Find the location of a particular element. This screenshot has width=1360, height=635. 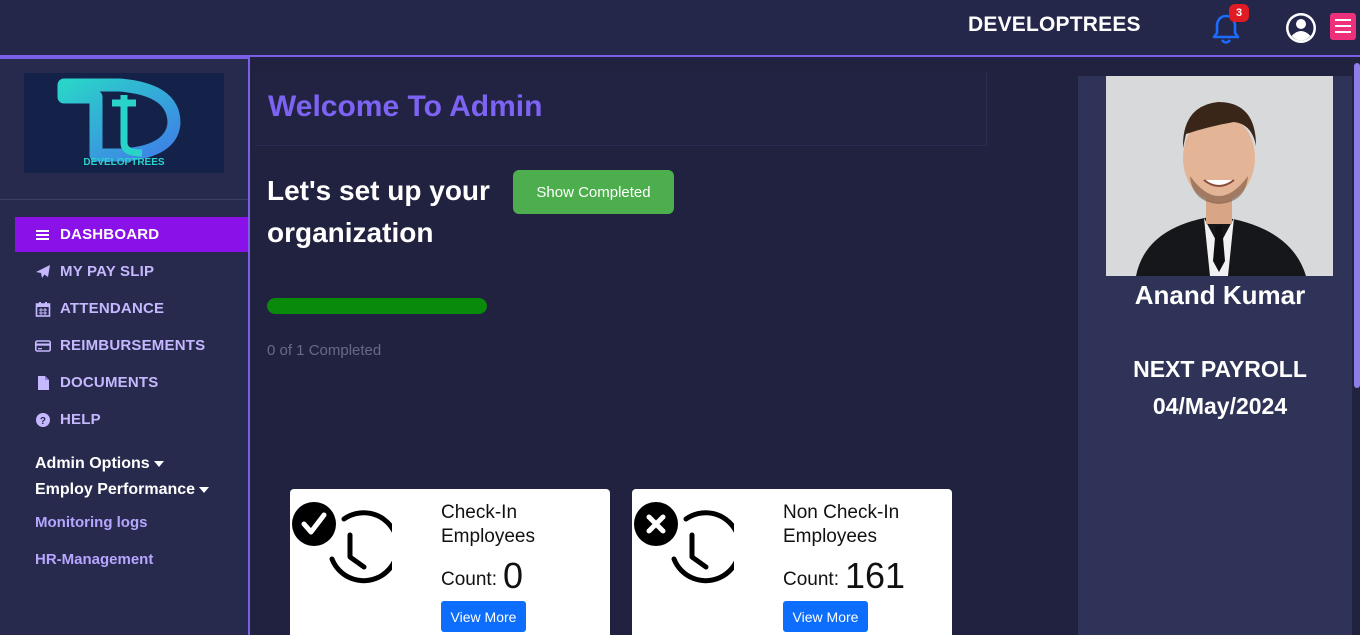

admin-section: Admin Options Employ Performance is located at coordinates (122, 481).